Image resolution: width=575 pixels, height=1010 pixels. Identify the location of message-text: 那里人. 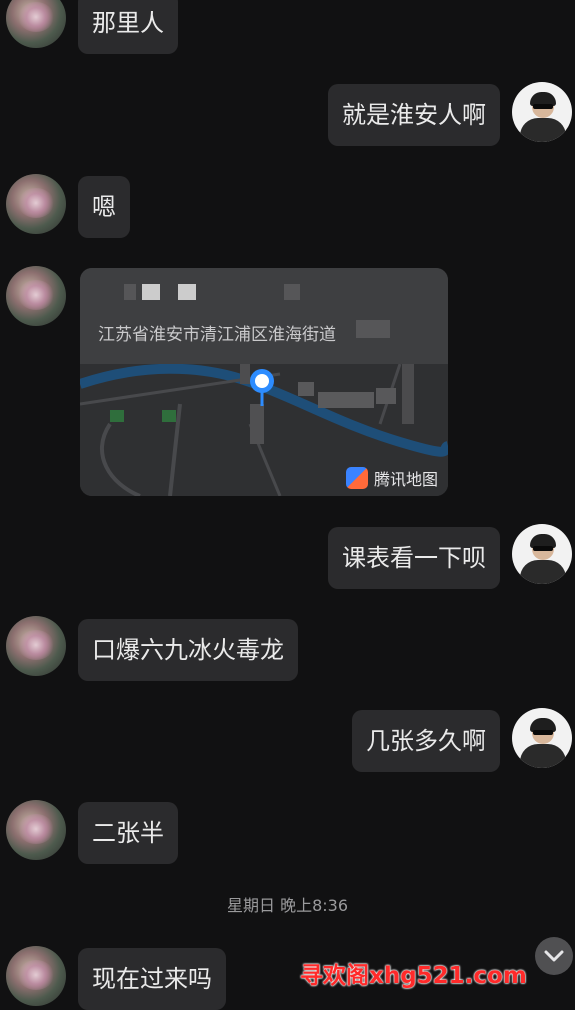
(128, 23).